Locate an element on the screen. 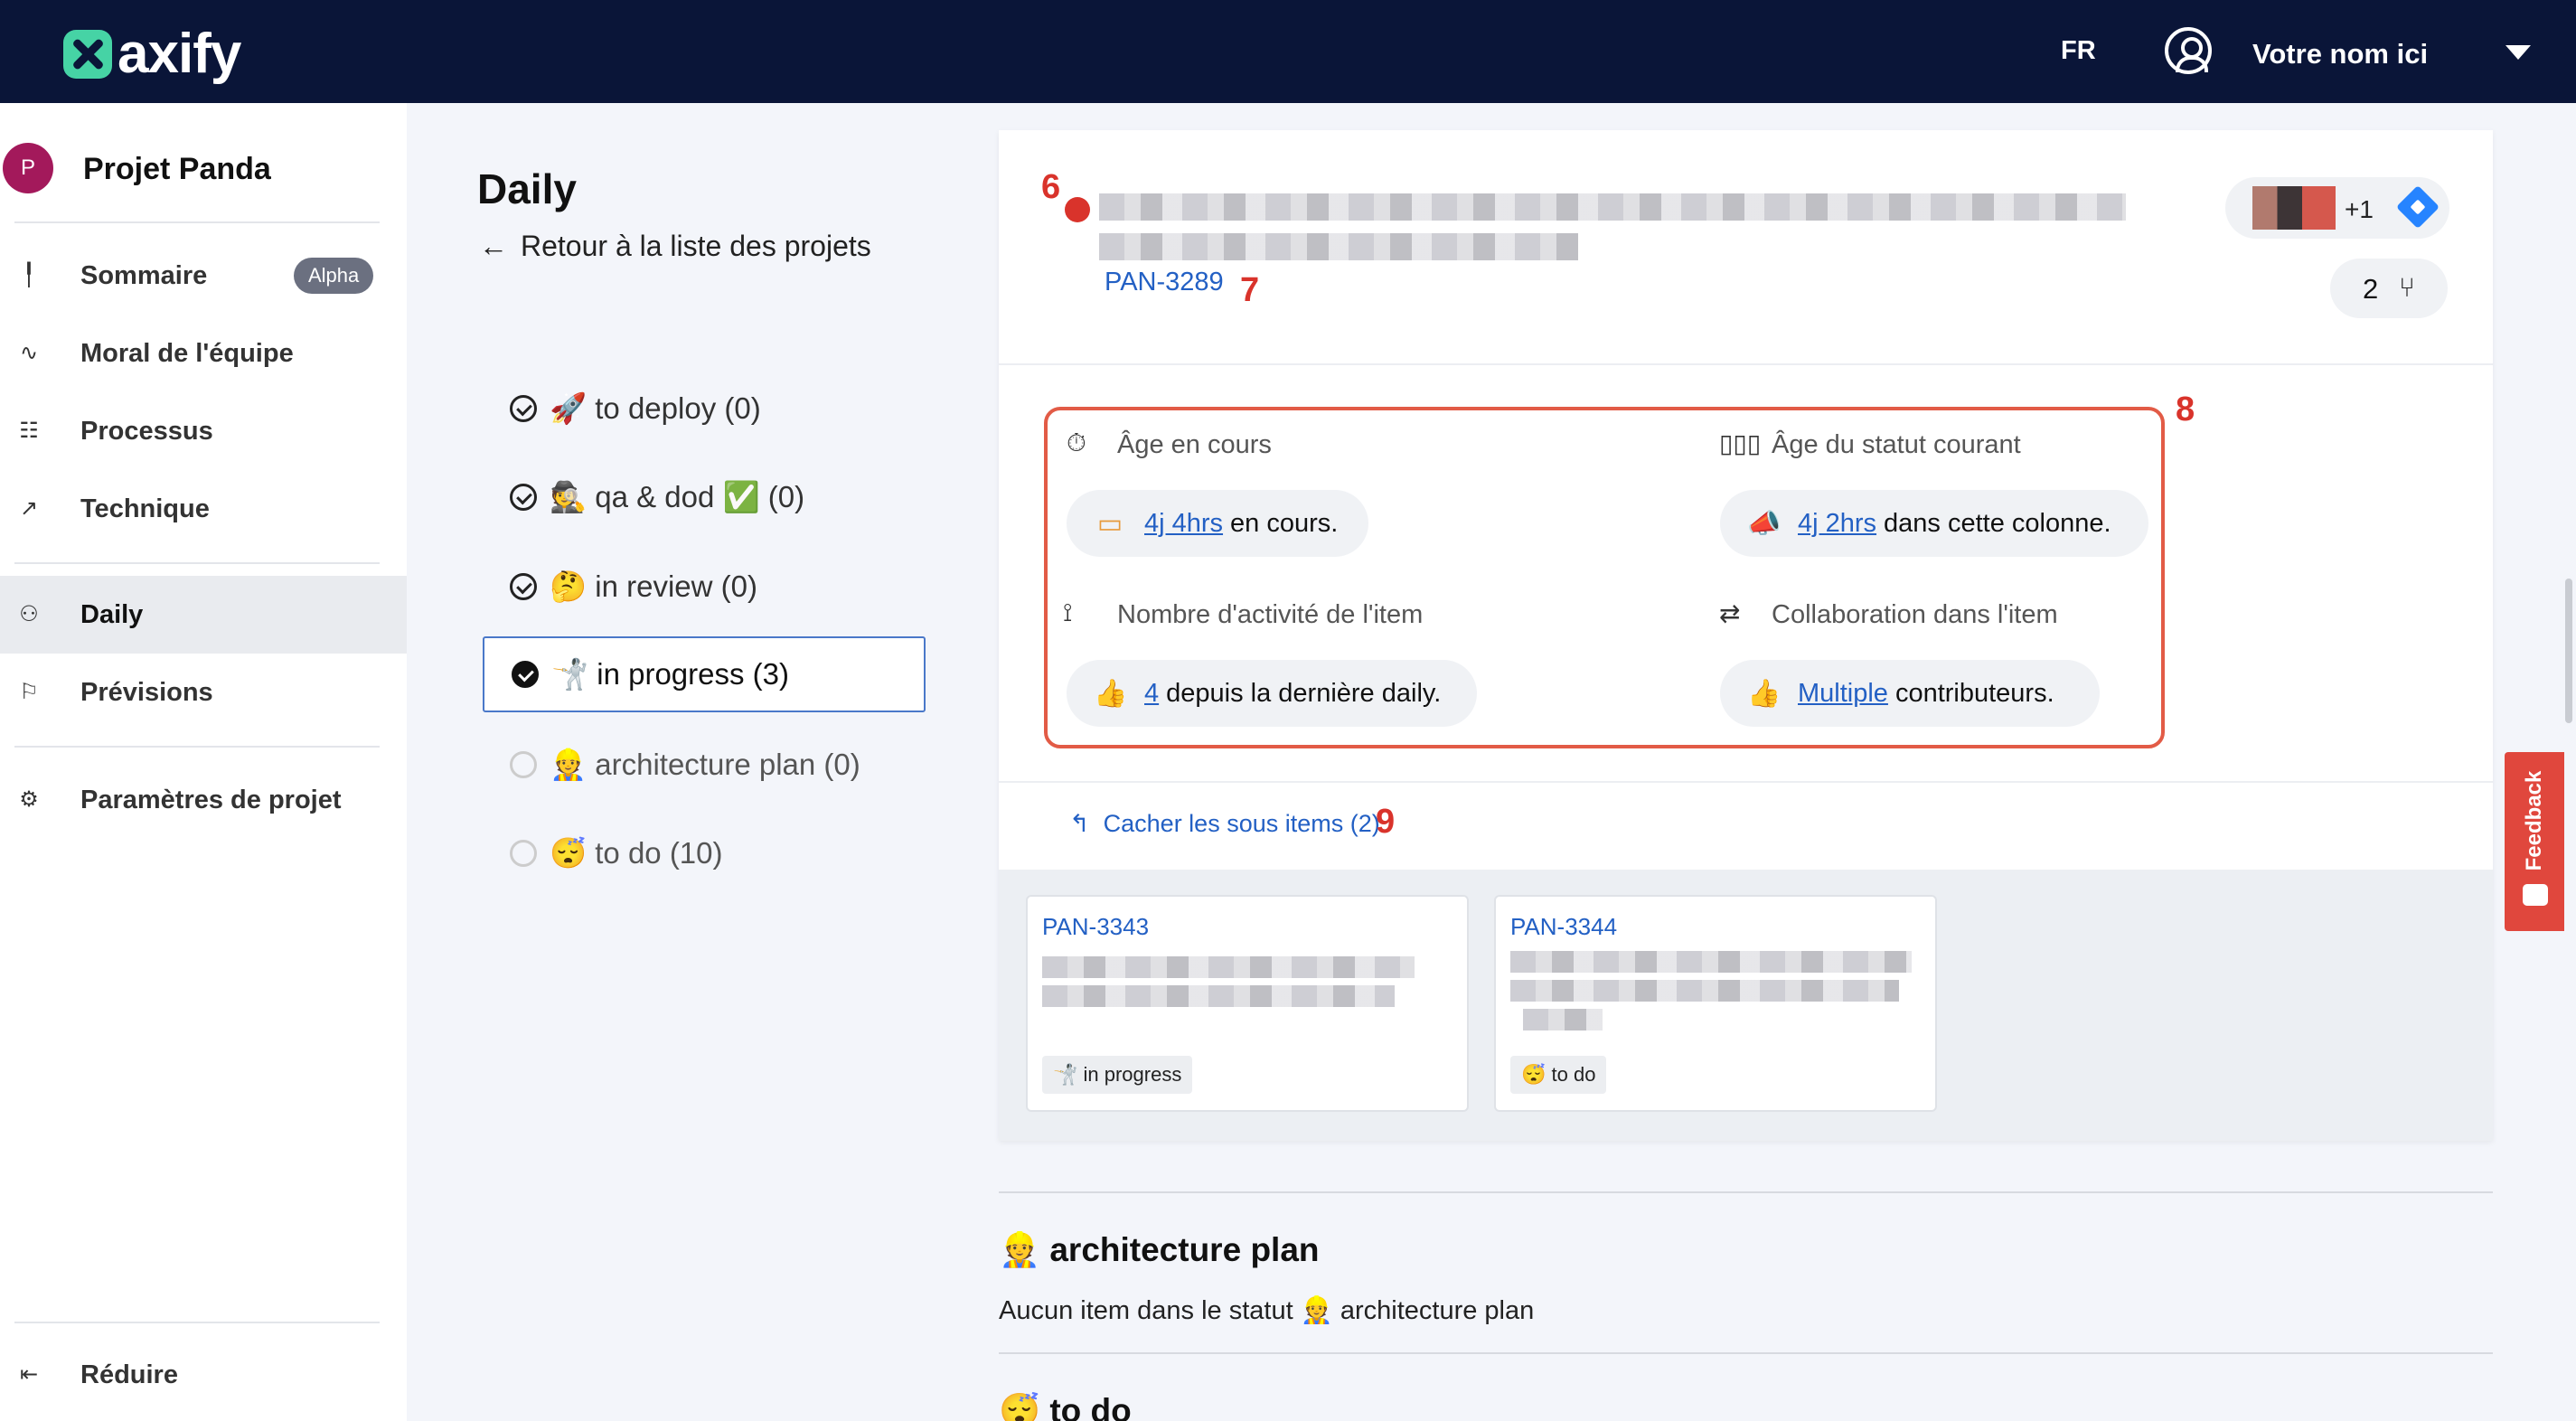  feedback-button: Feedback is located at coordinates (2534, 841).